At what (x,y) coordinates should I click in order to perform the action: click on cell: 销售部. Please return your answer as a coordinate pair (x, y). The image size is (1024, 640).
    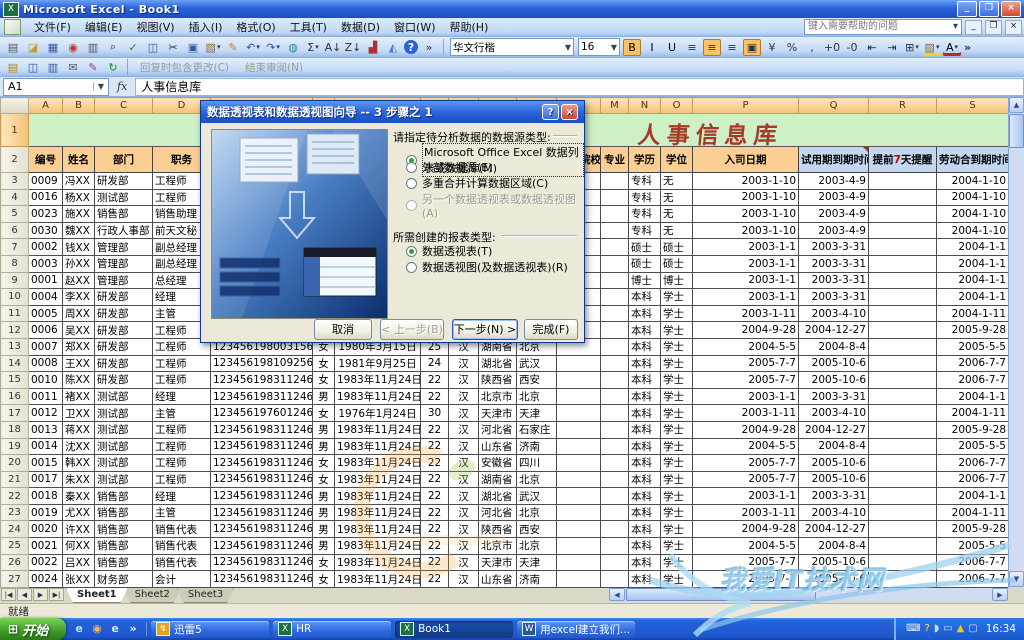
    Looking at the image, I should click on (123, 214).